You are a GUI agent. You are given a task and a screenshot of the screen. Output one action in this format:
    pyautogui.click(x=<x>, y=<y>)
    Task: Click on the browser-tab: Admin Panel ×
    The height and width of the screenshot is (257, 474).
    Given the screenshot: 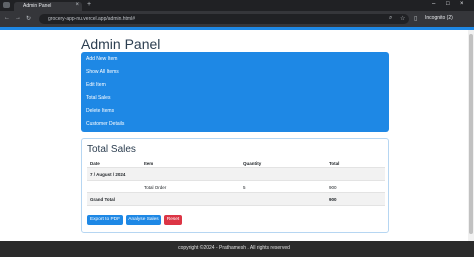 What is the action you would take?
    pyautogui.click(x=48, y=6)
    